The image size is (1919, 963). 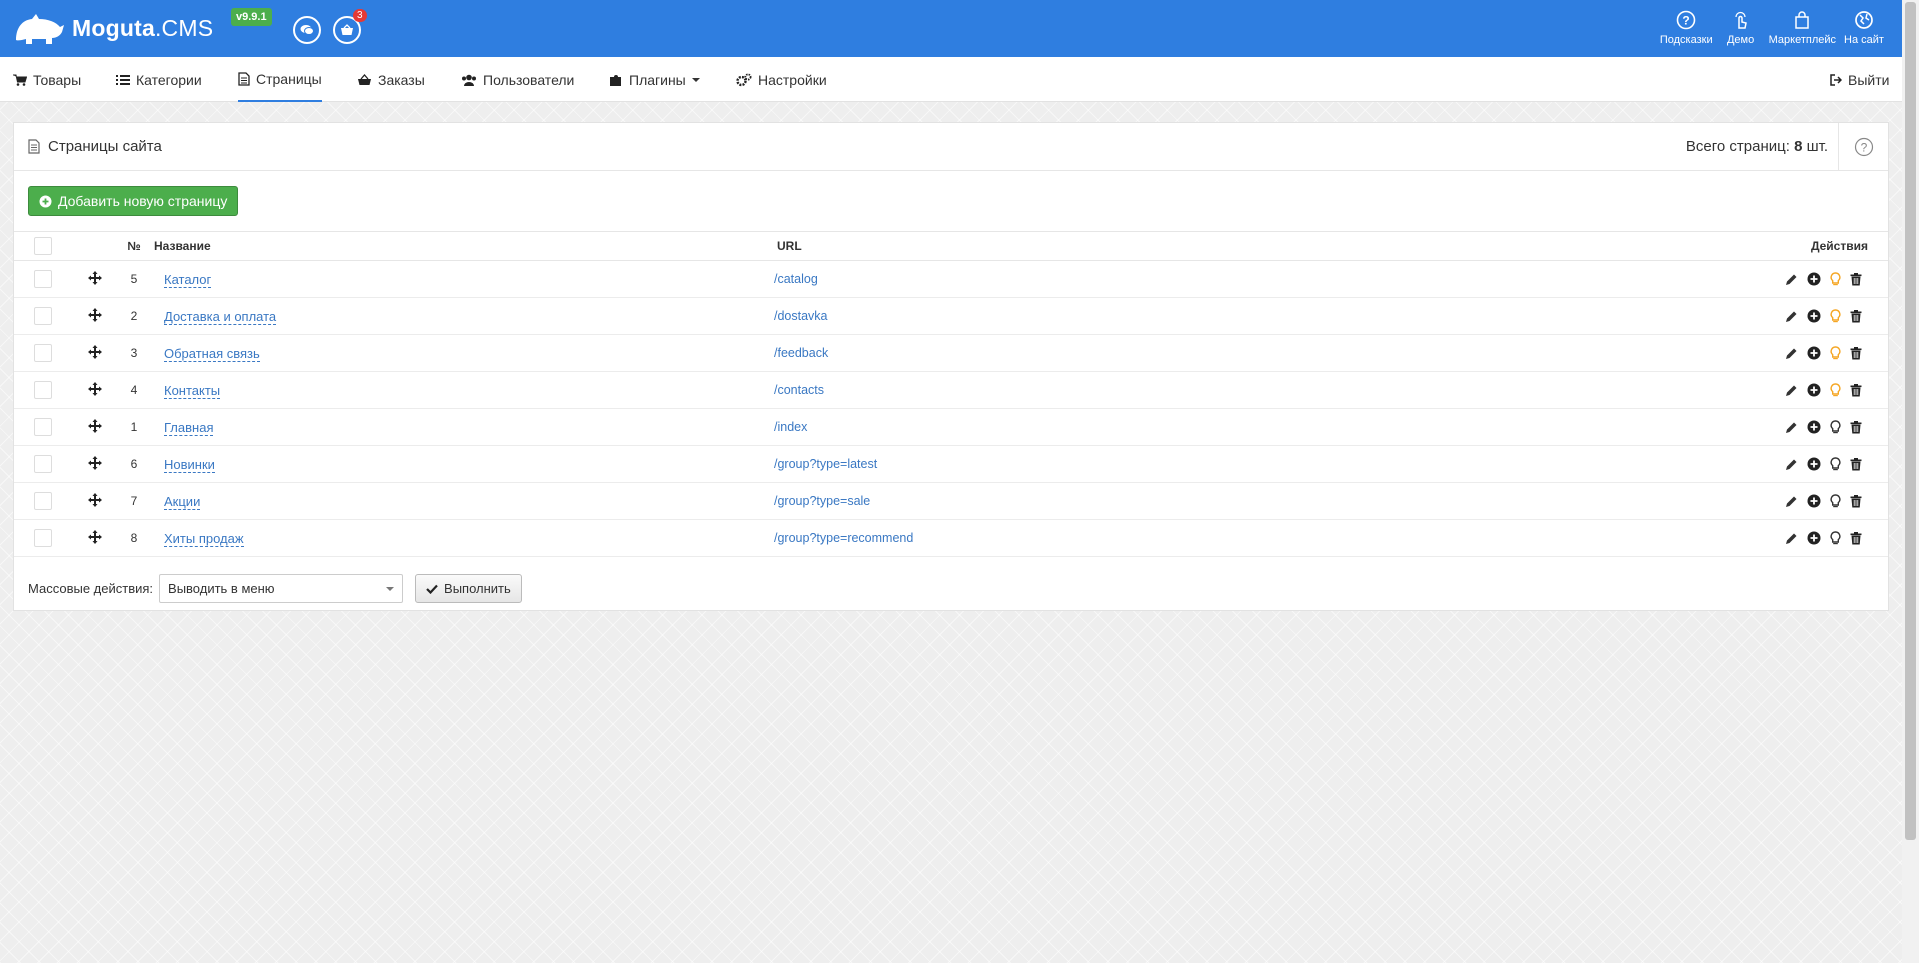 I want to click on help-button: ?, so click(x=1863, y=147).